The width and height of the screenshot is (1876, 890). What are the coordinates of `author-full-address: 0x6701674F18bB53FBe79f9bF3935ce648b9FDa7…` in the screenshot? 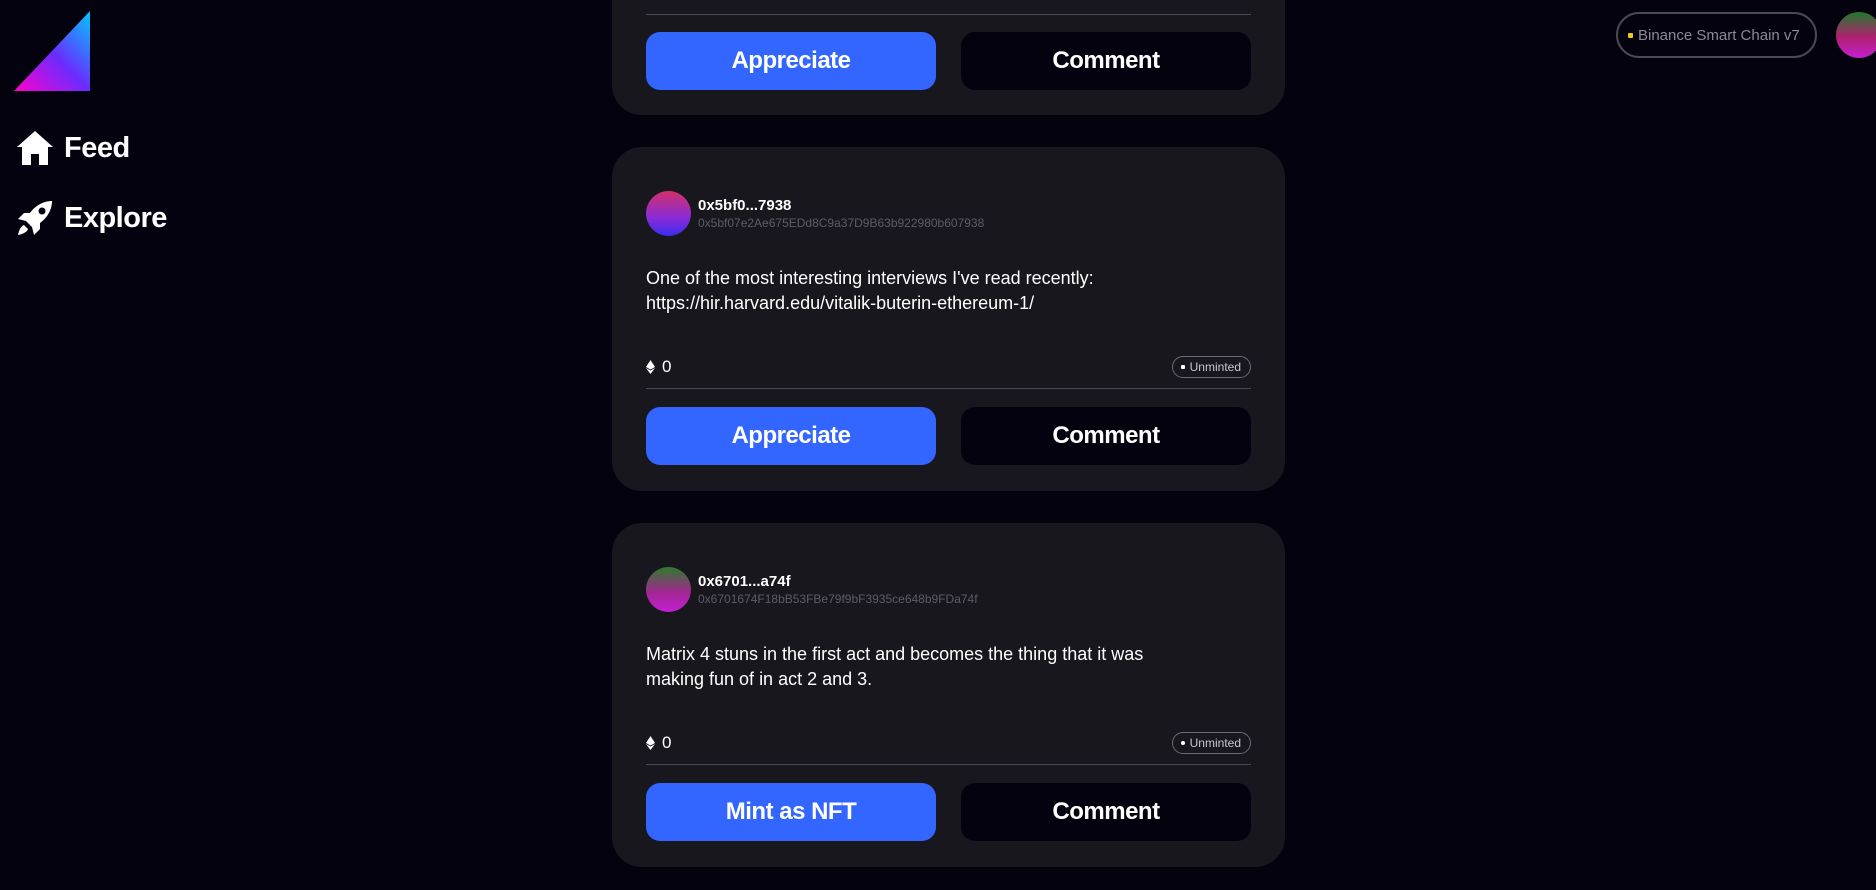 It's located at (838, 598).